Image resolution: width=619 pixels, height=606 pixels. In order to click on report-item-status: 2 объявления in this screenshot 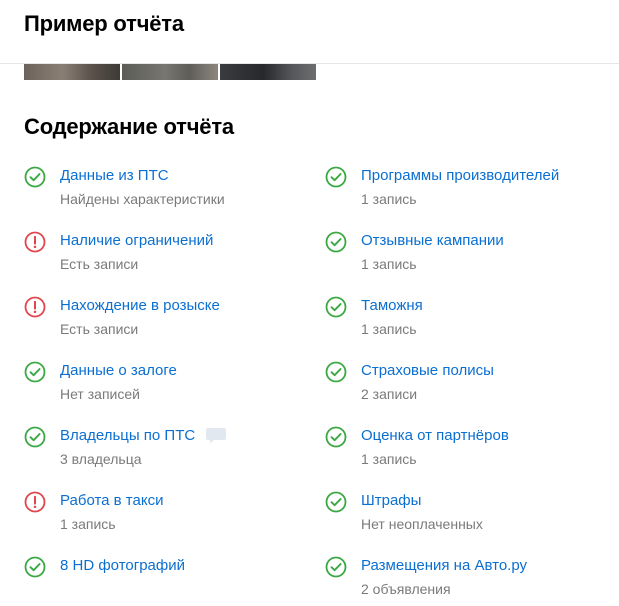, I will do `click(406, 589)`.